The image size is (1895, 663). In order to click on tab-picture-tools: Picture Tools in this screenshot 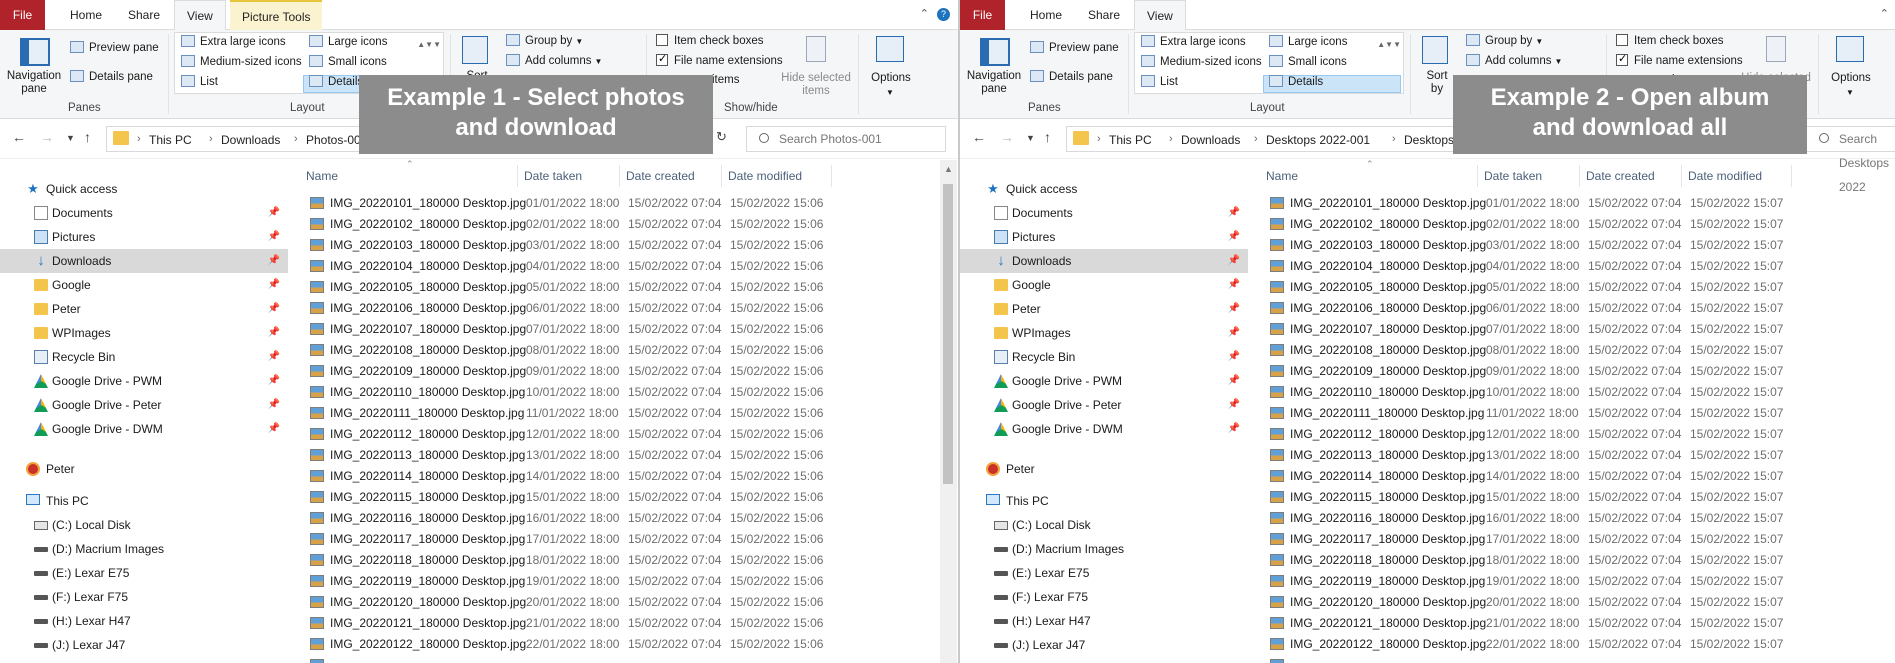, I will do `click(276, 15)`.